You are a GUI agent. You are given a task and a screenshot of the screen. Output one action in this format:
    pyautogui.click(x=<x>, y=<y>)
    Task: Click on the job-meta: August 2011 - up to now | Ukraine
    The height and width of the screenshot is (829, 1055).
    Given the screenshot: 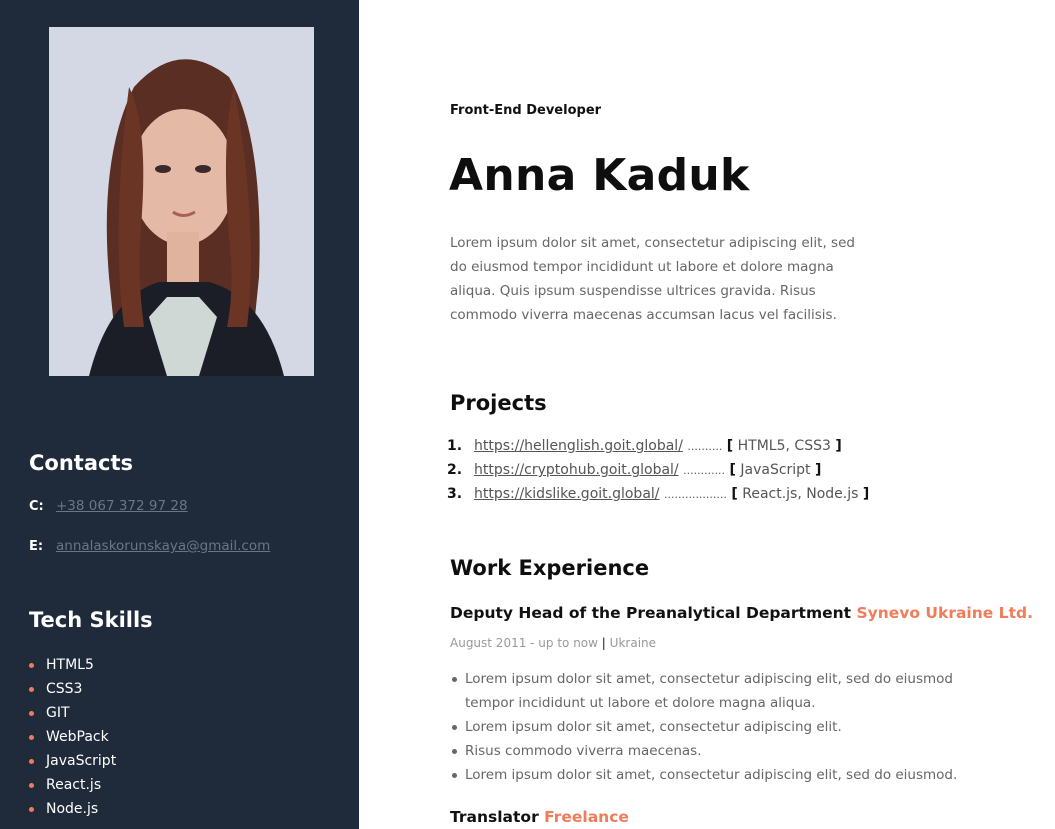 What is the action you would take?
    pyautogui.click(x=553, y=643)
    